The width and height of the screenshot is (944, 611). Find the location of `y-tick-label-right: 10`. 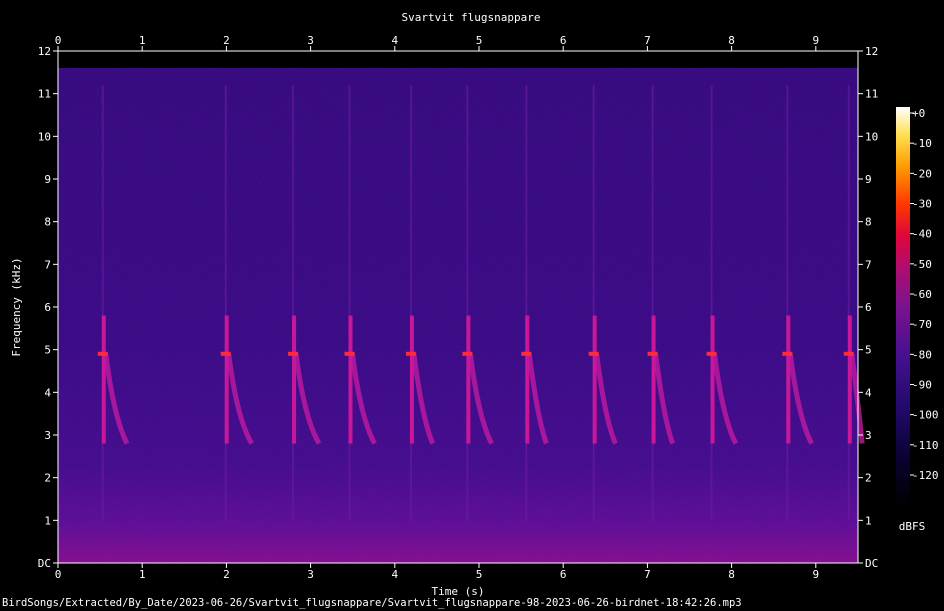

y-tick-label-right: 10 is located at coordinates (871, 136).